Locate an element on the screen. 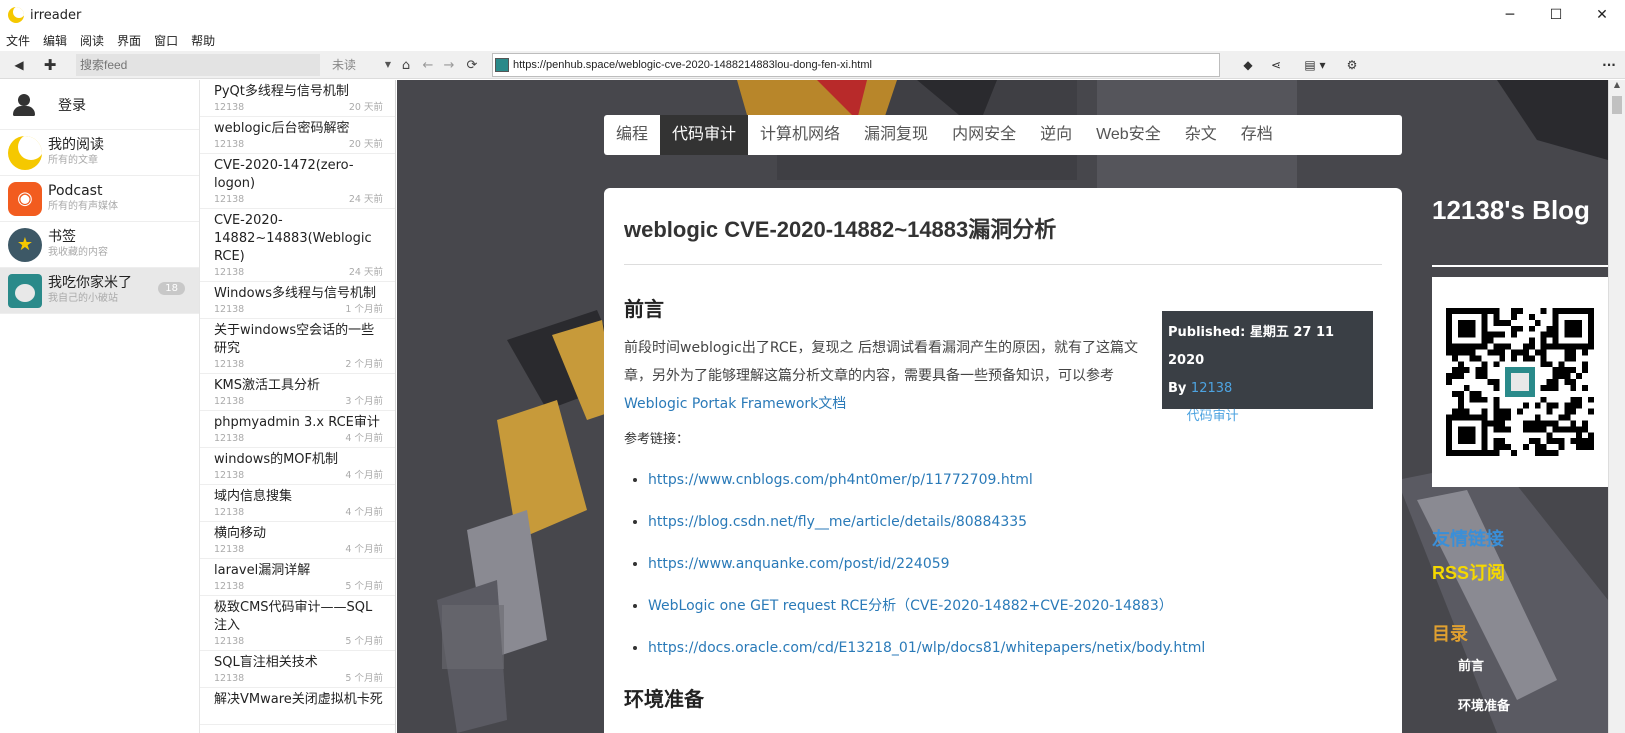 This screenshot has height=733, width=1625. feed-my-blog: 我吃你家米了 我自己的小破站 18 is located at coordinates (99, 291).